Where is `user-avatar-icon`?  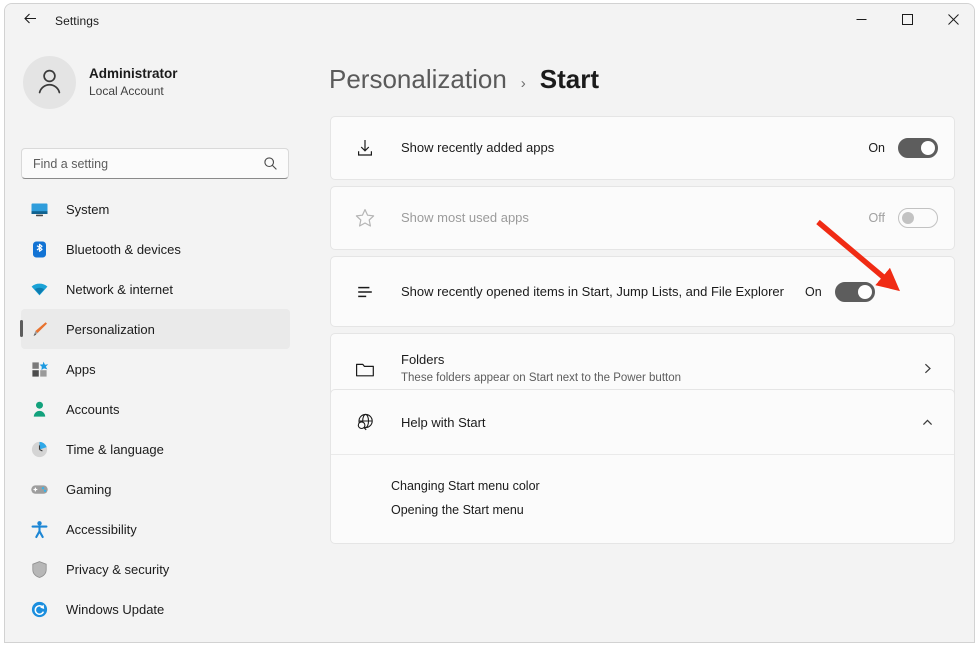
user-avatar-icon is located at coordinates (49, 83).